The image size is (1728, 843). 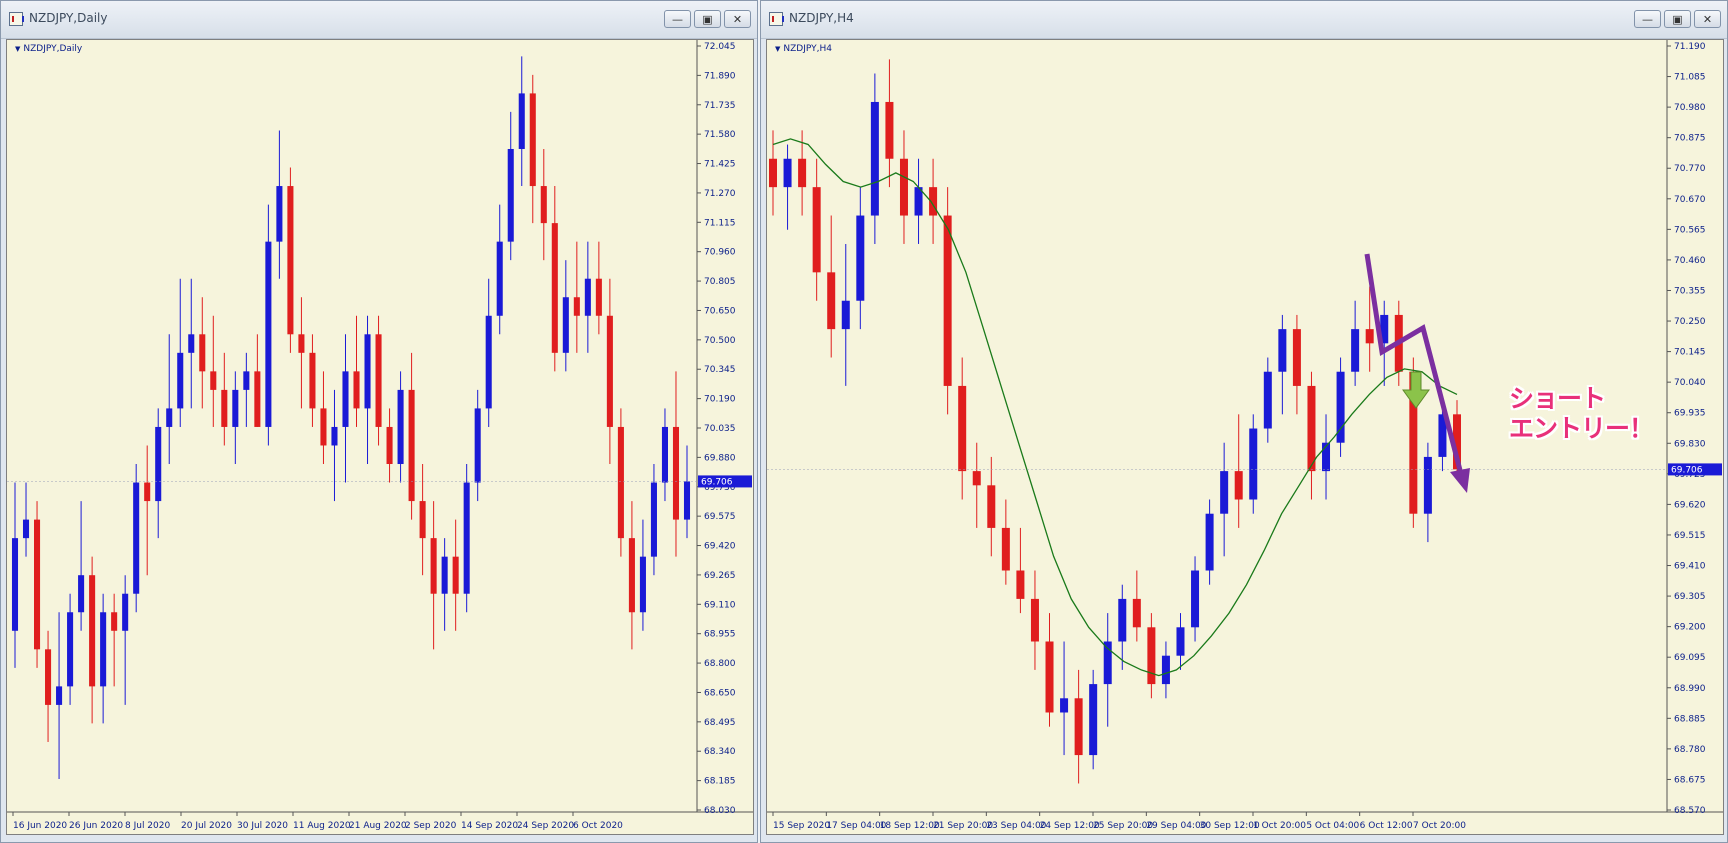 What do you see at coordinates (963, 826) in the screenshot?
I see `time-tick-label: 21 Sep 20:00` at bounding box center [963, 826].